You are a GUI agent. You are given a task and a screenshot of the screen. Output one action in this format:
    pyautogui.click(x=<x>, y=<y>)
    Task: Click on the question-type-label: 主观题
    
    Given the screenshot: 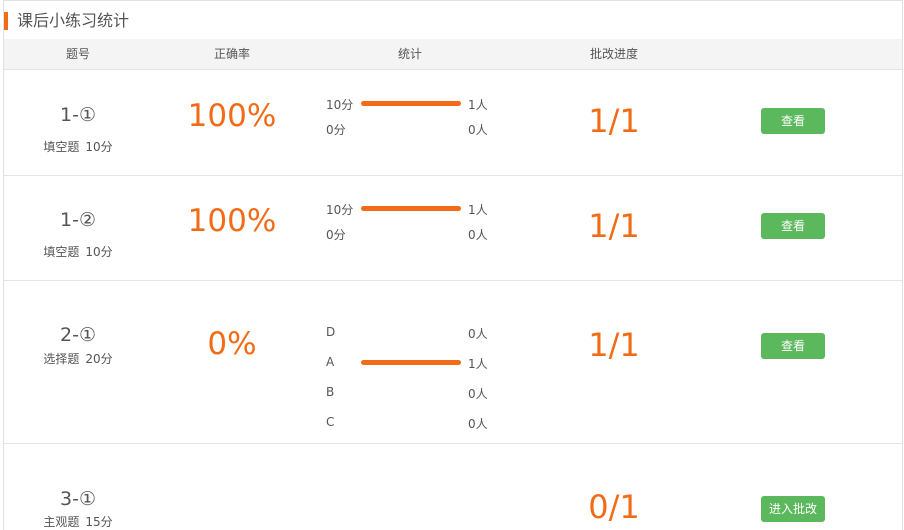 What is the action you would take?
    pyautogui.click(x=61, y=522)
    